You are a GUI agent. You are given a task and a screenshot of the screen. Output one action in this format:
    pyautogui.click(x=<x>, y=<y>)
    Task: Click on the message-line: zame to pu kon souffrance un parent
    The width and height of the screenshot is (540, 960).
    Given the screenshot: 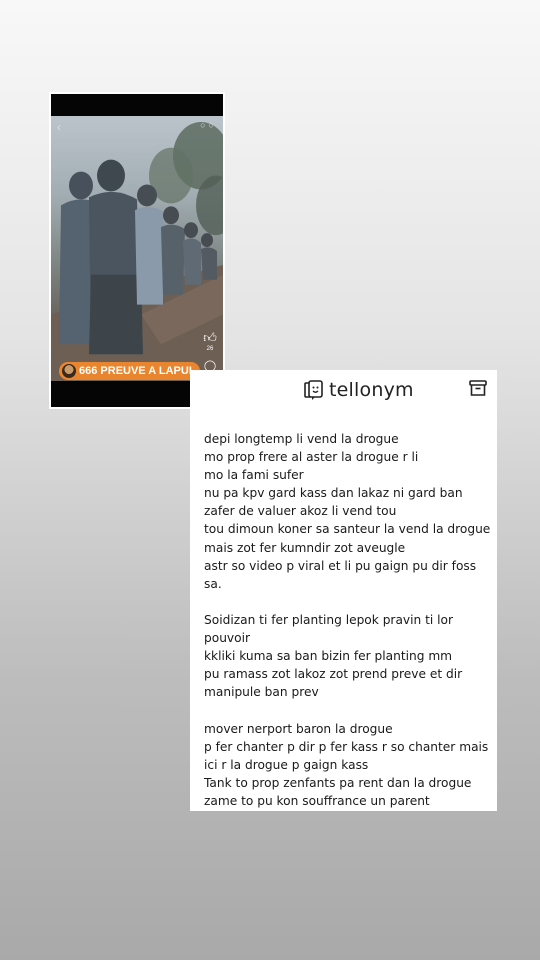 What is the action you would take?
    pyautogui.click(x=317, y=800)
    